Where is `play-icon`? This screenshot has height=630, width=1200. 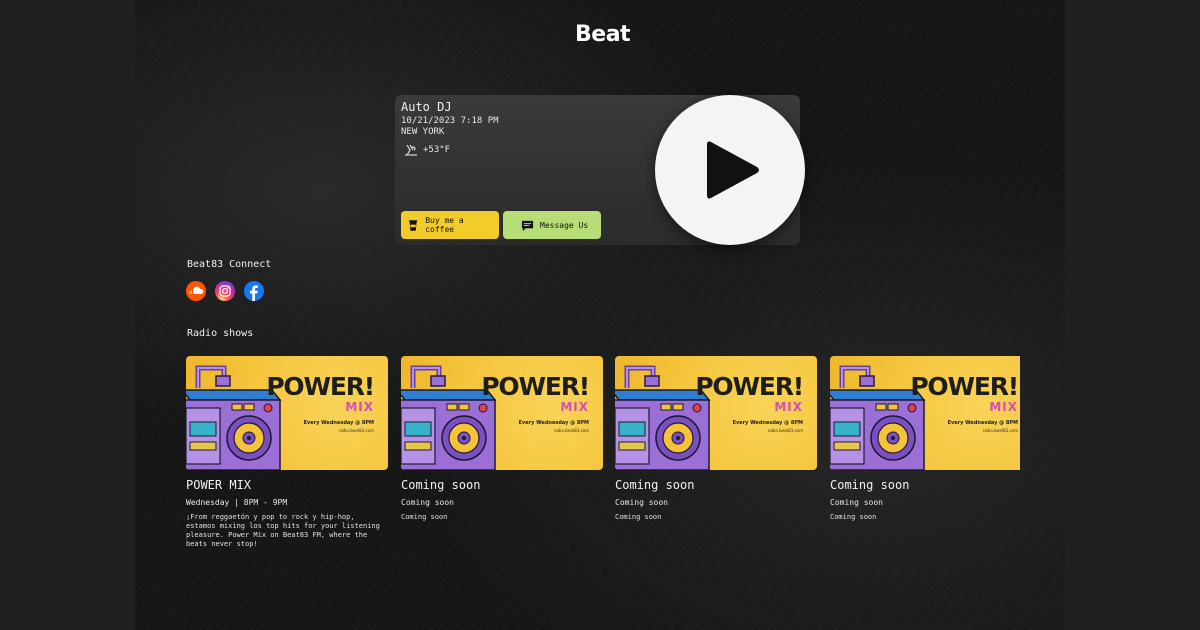 play-icon is located at coordinates (733, 170).